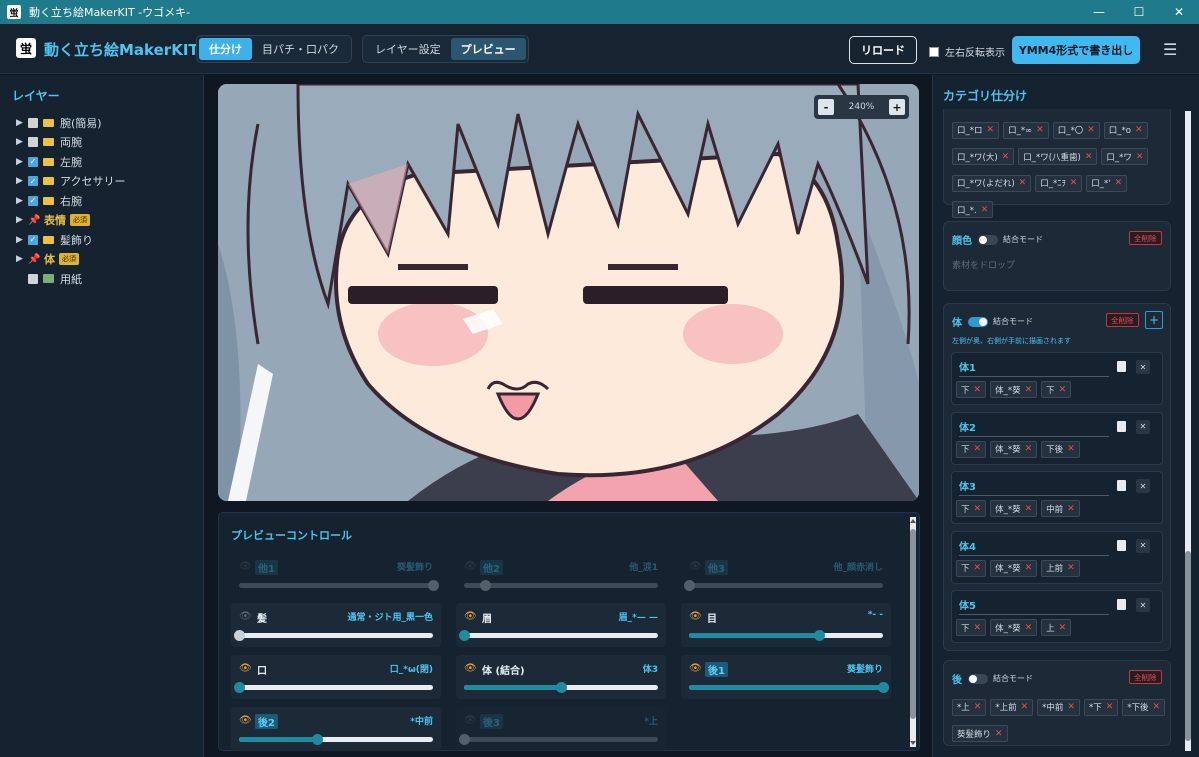 The image size is (1199, 757). I want to click on back-delete-all-button: 全削除, so click(1145, 677).